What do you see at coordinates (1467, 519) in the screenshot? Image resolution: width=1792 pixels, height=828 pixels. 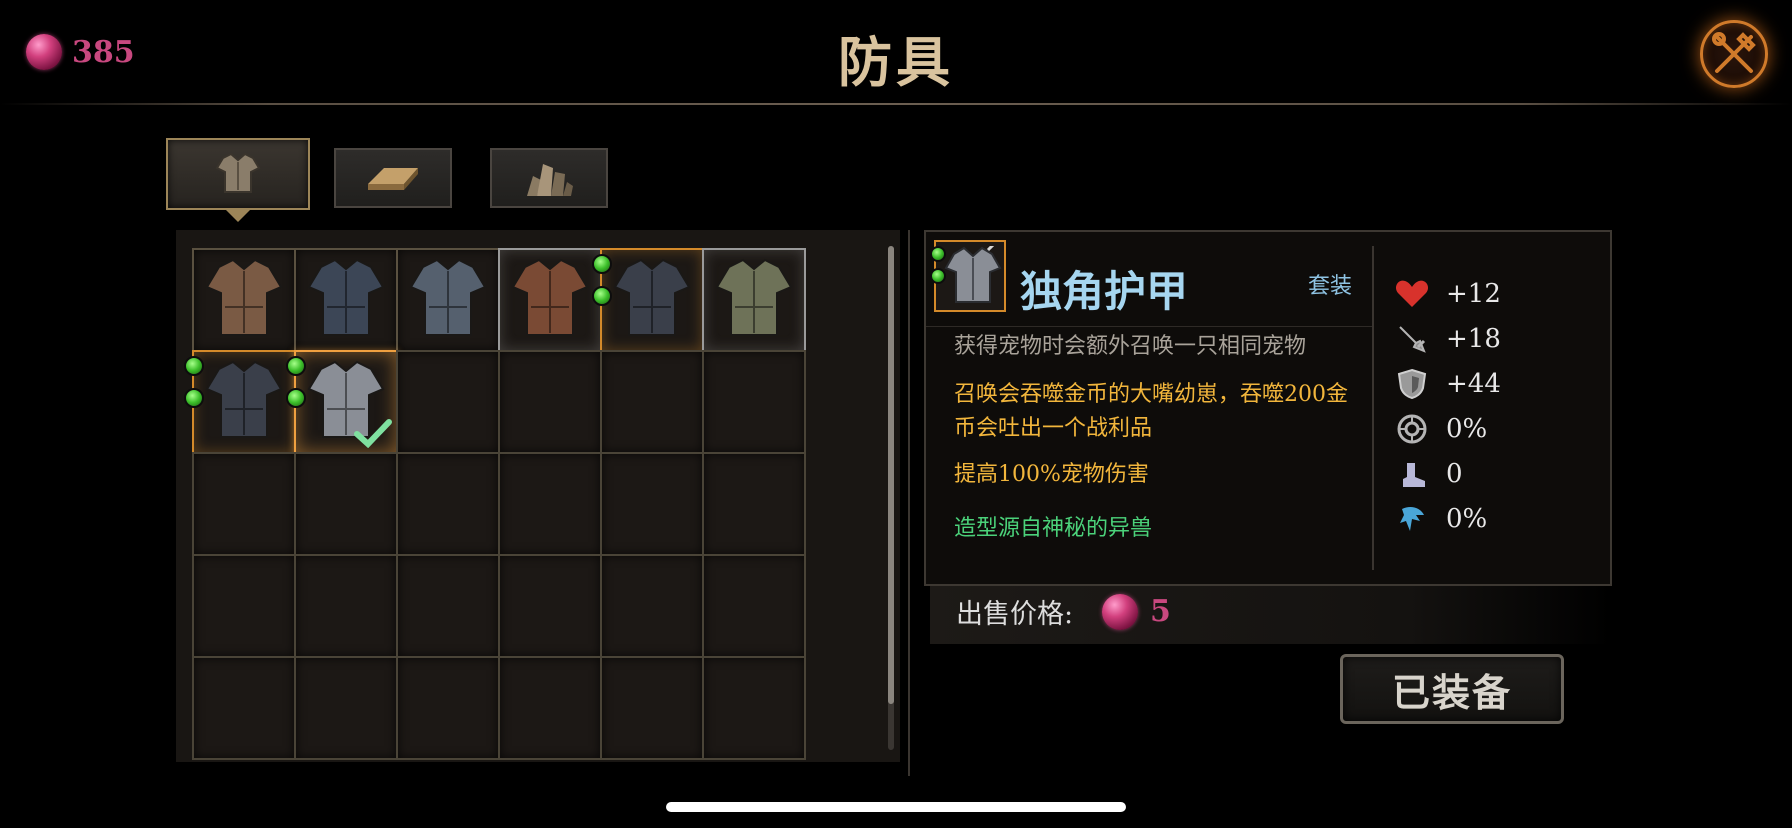 I see `stat-lifesteal-value: 0%` at bounding box center [1467, 519].